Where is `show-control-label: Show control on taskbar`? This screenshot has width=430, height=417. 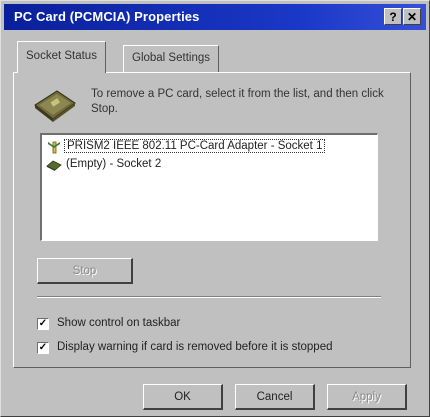
show-control-label: Show control on taskbar is located at coordinates (119, 323).